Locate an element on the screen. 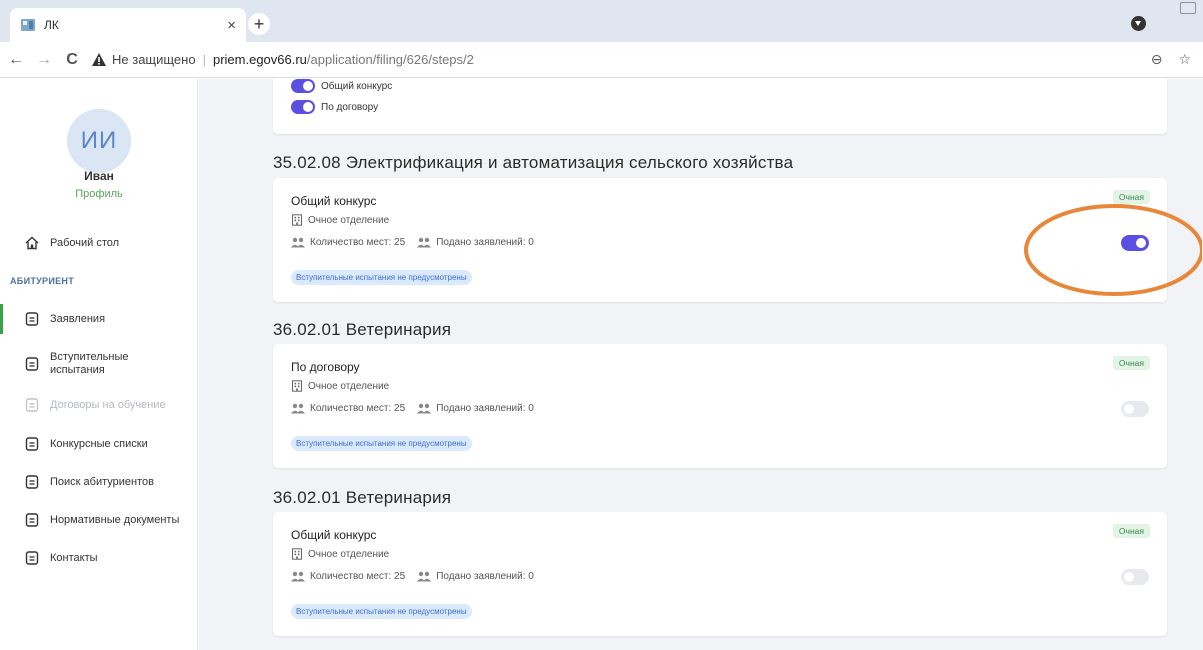 The width and height of the screenshot is (1203, 650). url-path: /application/filing/626/steps/2 is located at coordinates (390, 59).